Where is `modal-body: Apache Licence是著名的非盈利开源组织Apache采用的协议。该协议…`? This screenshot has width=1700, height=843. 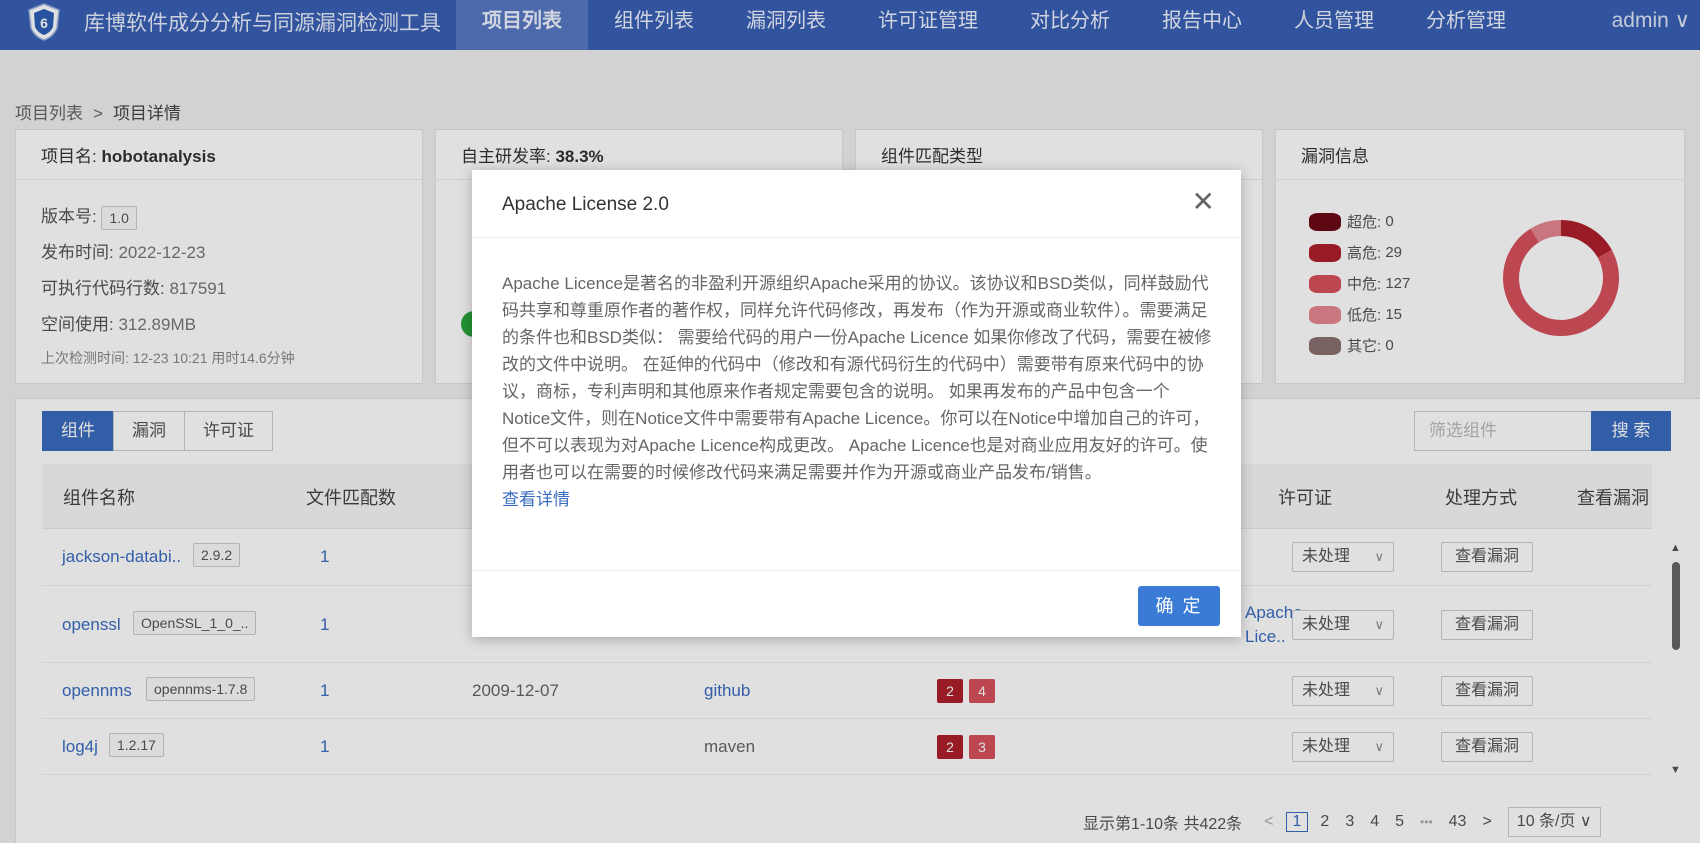
modal-body: Apache Licence是著名的非盈利开源组织Apache采用的协议。该协议… is located at coordinates (858, 391).